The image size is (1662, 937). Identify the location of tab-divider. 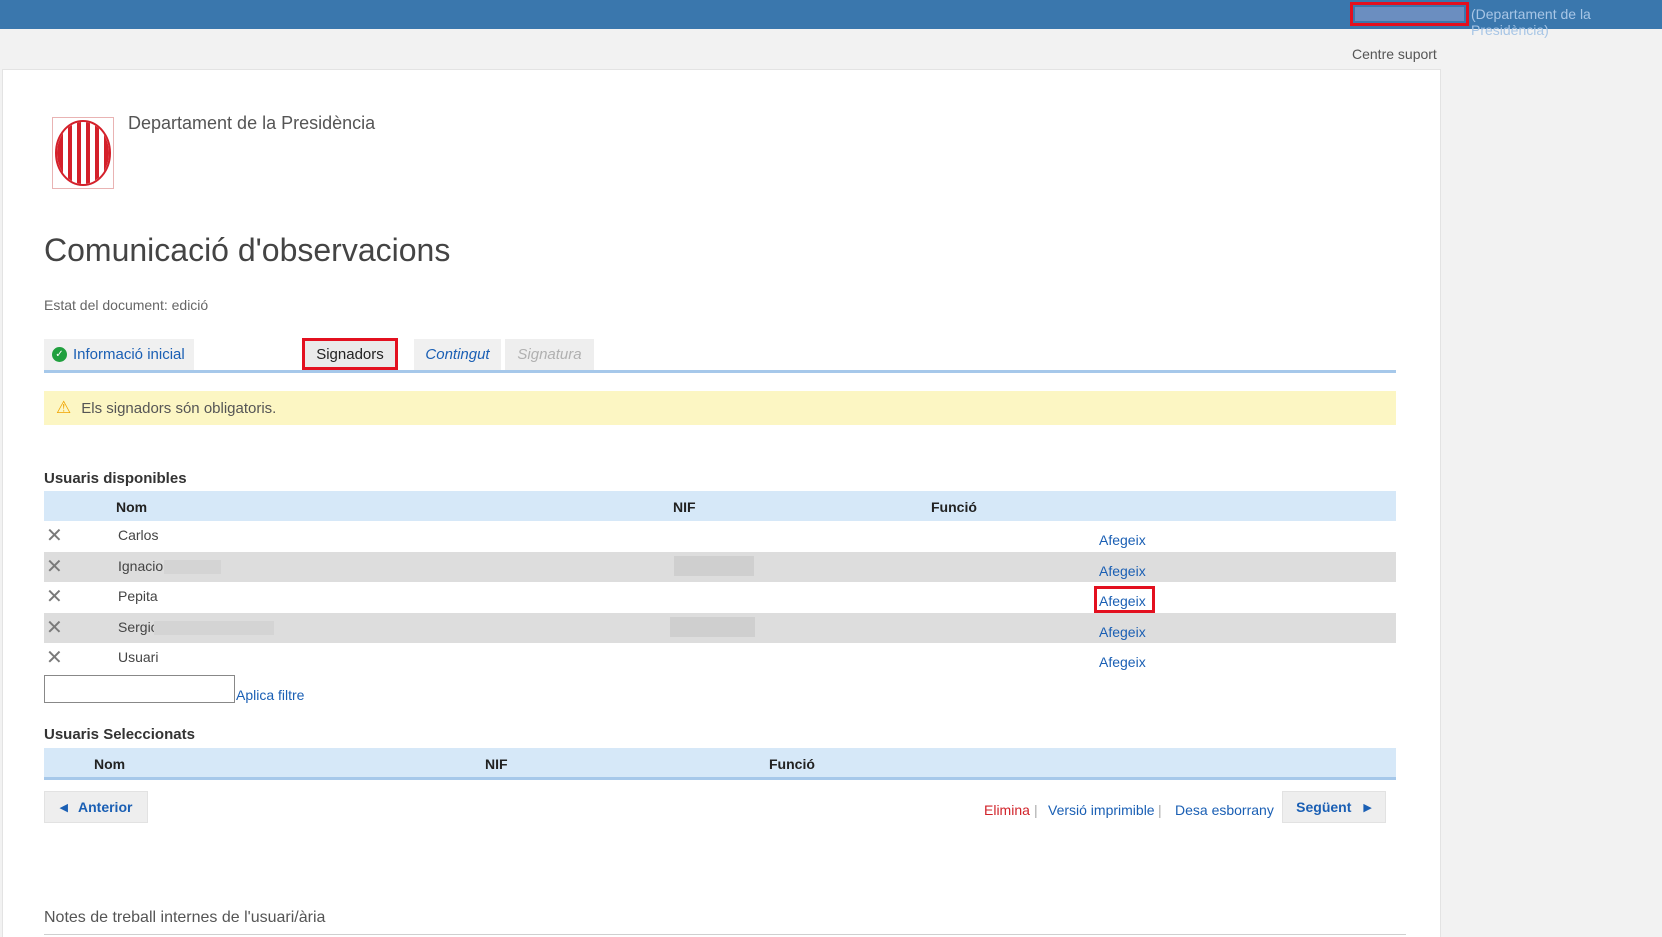
(720, 371).